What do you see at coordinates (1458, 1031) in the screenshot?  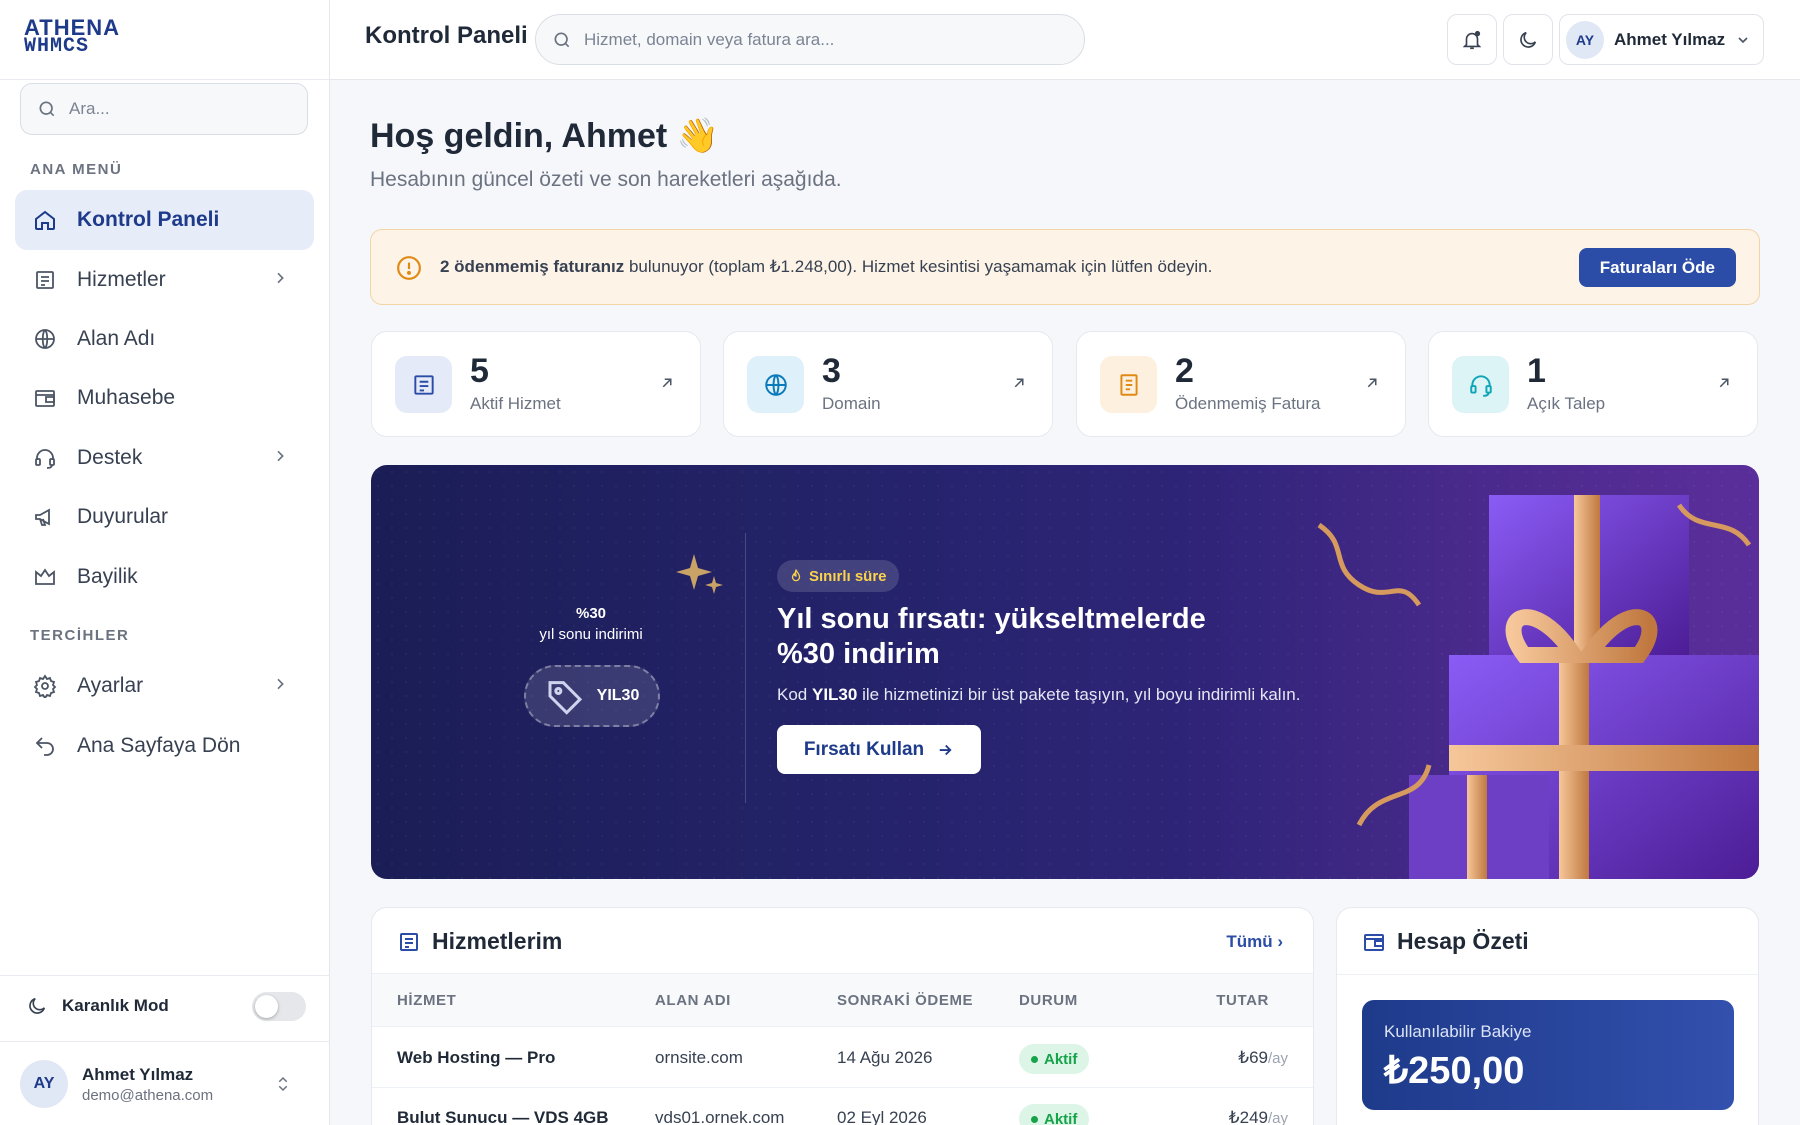 I see `balance-label: Kullanılabilir Bakiye` at bounding box center [1458, 1031].